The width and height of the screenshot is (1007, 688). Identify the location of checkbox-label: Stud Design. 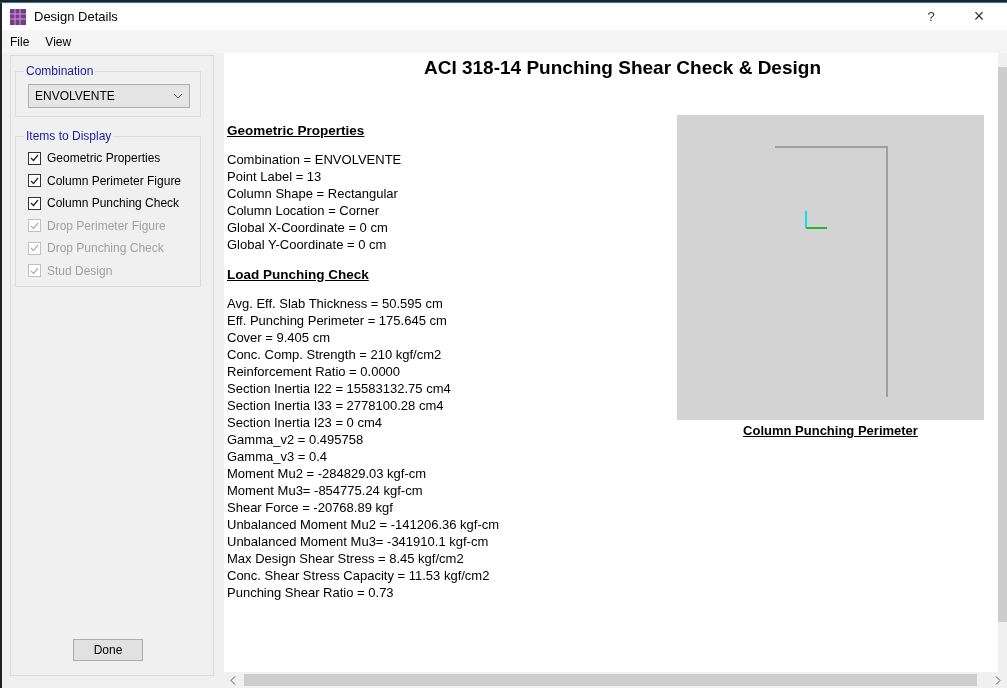
(80, 270).